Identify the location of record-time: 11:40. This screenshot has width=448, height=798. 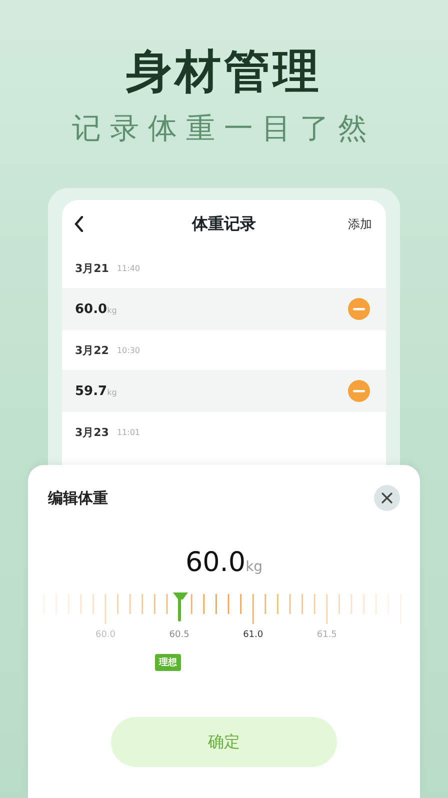
(128, 268).